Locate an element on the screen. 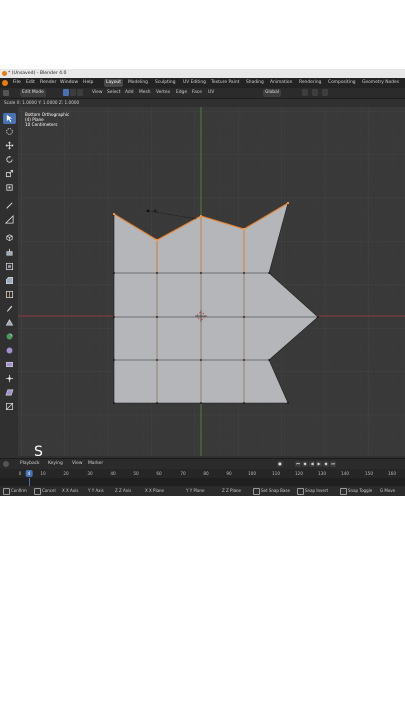 The height and width of the screenshot is (720, 405). edge-slide-icon is located at coordinates (9, 364).